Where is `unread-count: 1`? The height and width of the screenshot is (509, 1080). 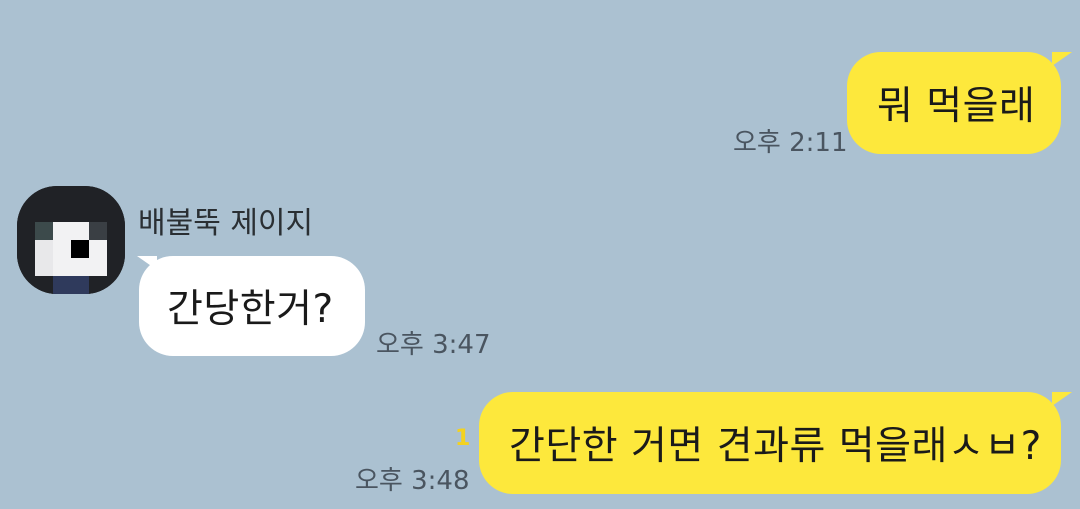 unread-count: 1 is located at coordinates (463, 438).